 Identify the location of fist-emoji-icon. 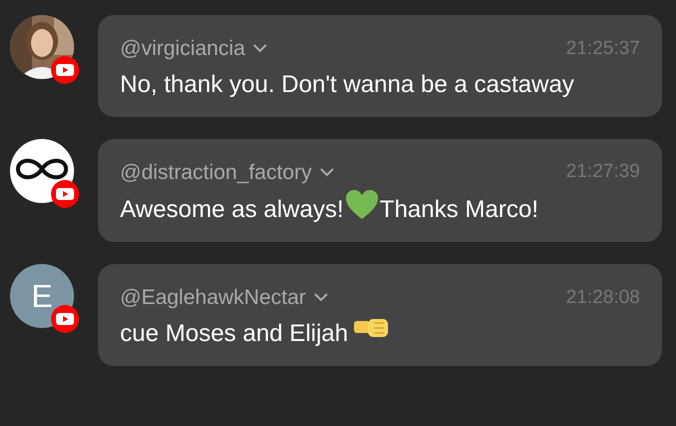
(371, 327).